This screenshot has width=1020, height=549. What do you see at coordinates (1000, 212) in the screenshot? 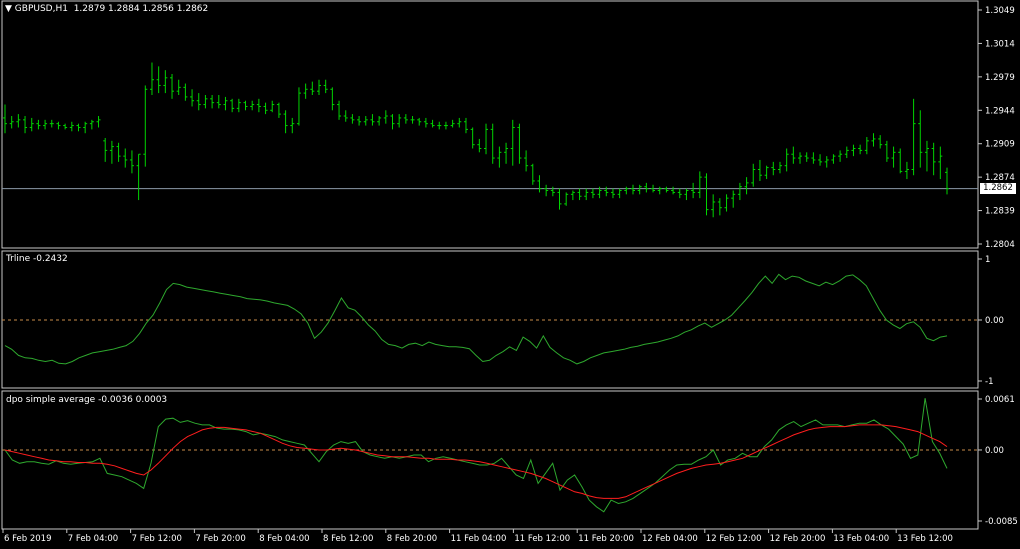
I see `price-axis-label: 1.2839` at bounding box center [1000, 212].